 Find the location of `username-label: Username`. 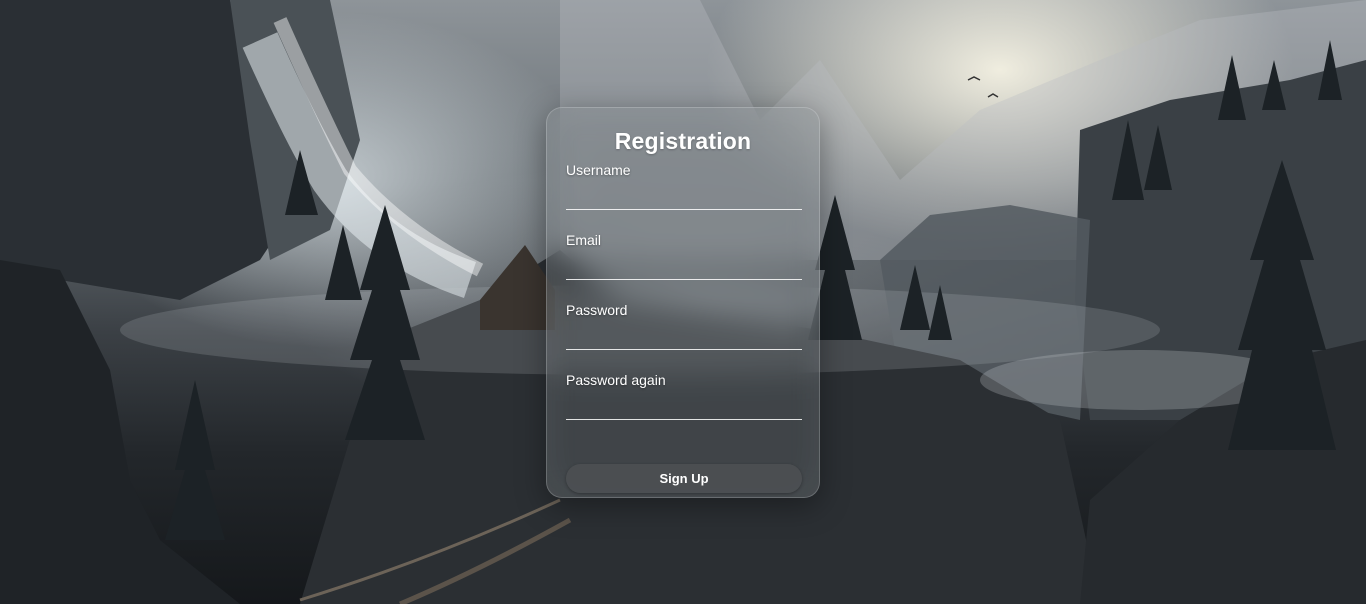

username-label: Username is located at coordinates (598, 170).